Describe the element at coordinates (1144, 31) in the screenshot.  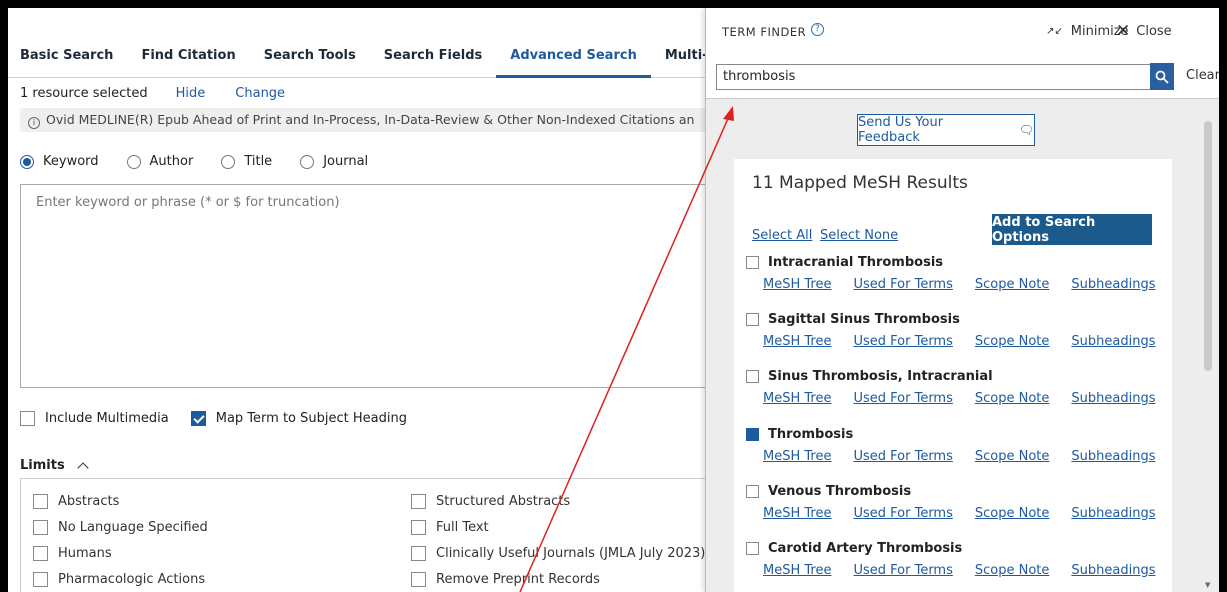
I see `close-button: ✕ Close` at that location.